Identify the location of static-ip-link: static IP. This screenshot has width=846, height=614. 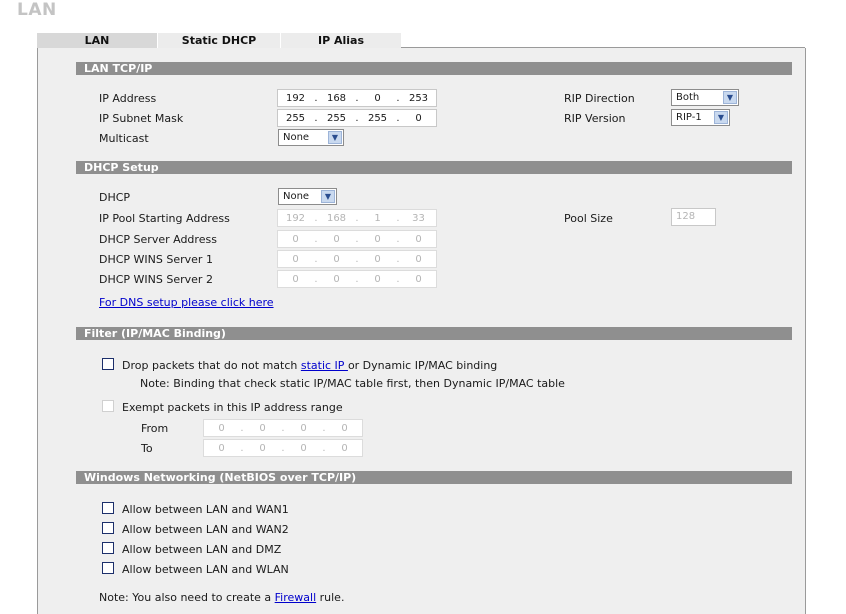
(324, 365).